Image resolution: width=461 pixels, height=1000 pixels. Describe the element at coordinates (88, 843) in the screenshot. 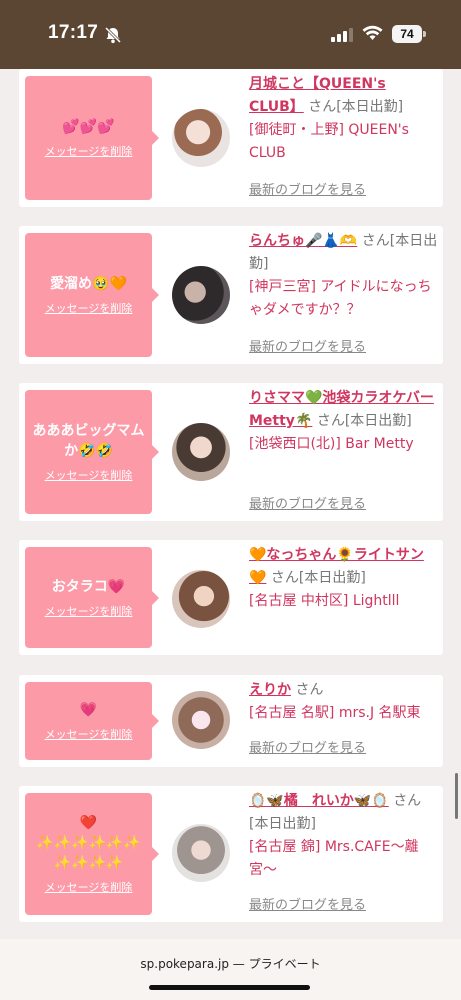

I see `message-text: ❤️ ✨✨✨✨✨✨ ✨✨✨✨` at that location.